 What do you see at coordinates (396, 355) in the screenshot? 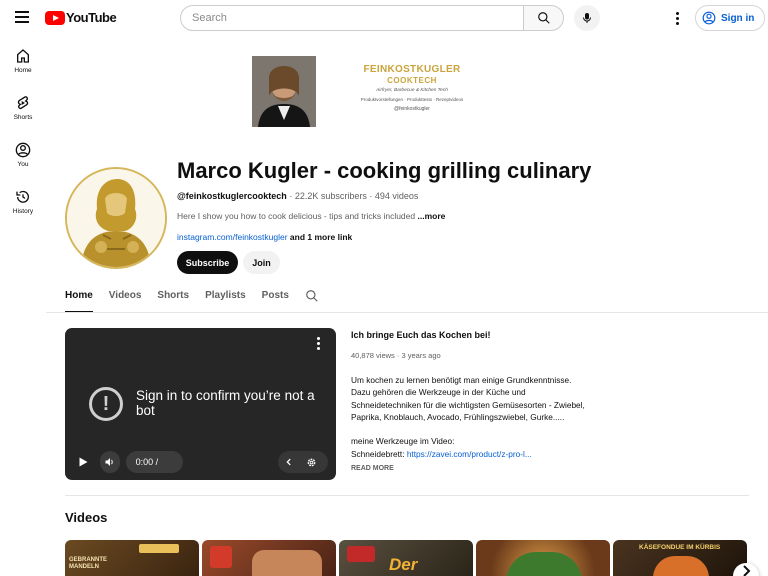
I see `featured-video-meta: 40,878 views · 3 years ago` at bounding box center [396, 355].